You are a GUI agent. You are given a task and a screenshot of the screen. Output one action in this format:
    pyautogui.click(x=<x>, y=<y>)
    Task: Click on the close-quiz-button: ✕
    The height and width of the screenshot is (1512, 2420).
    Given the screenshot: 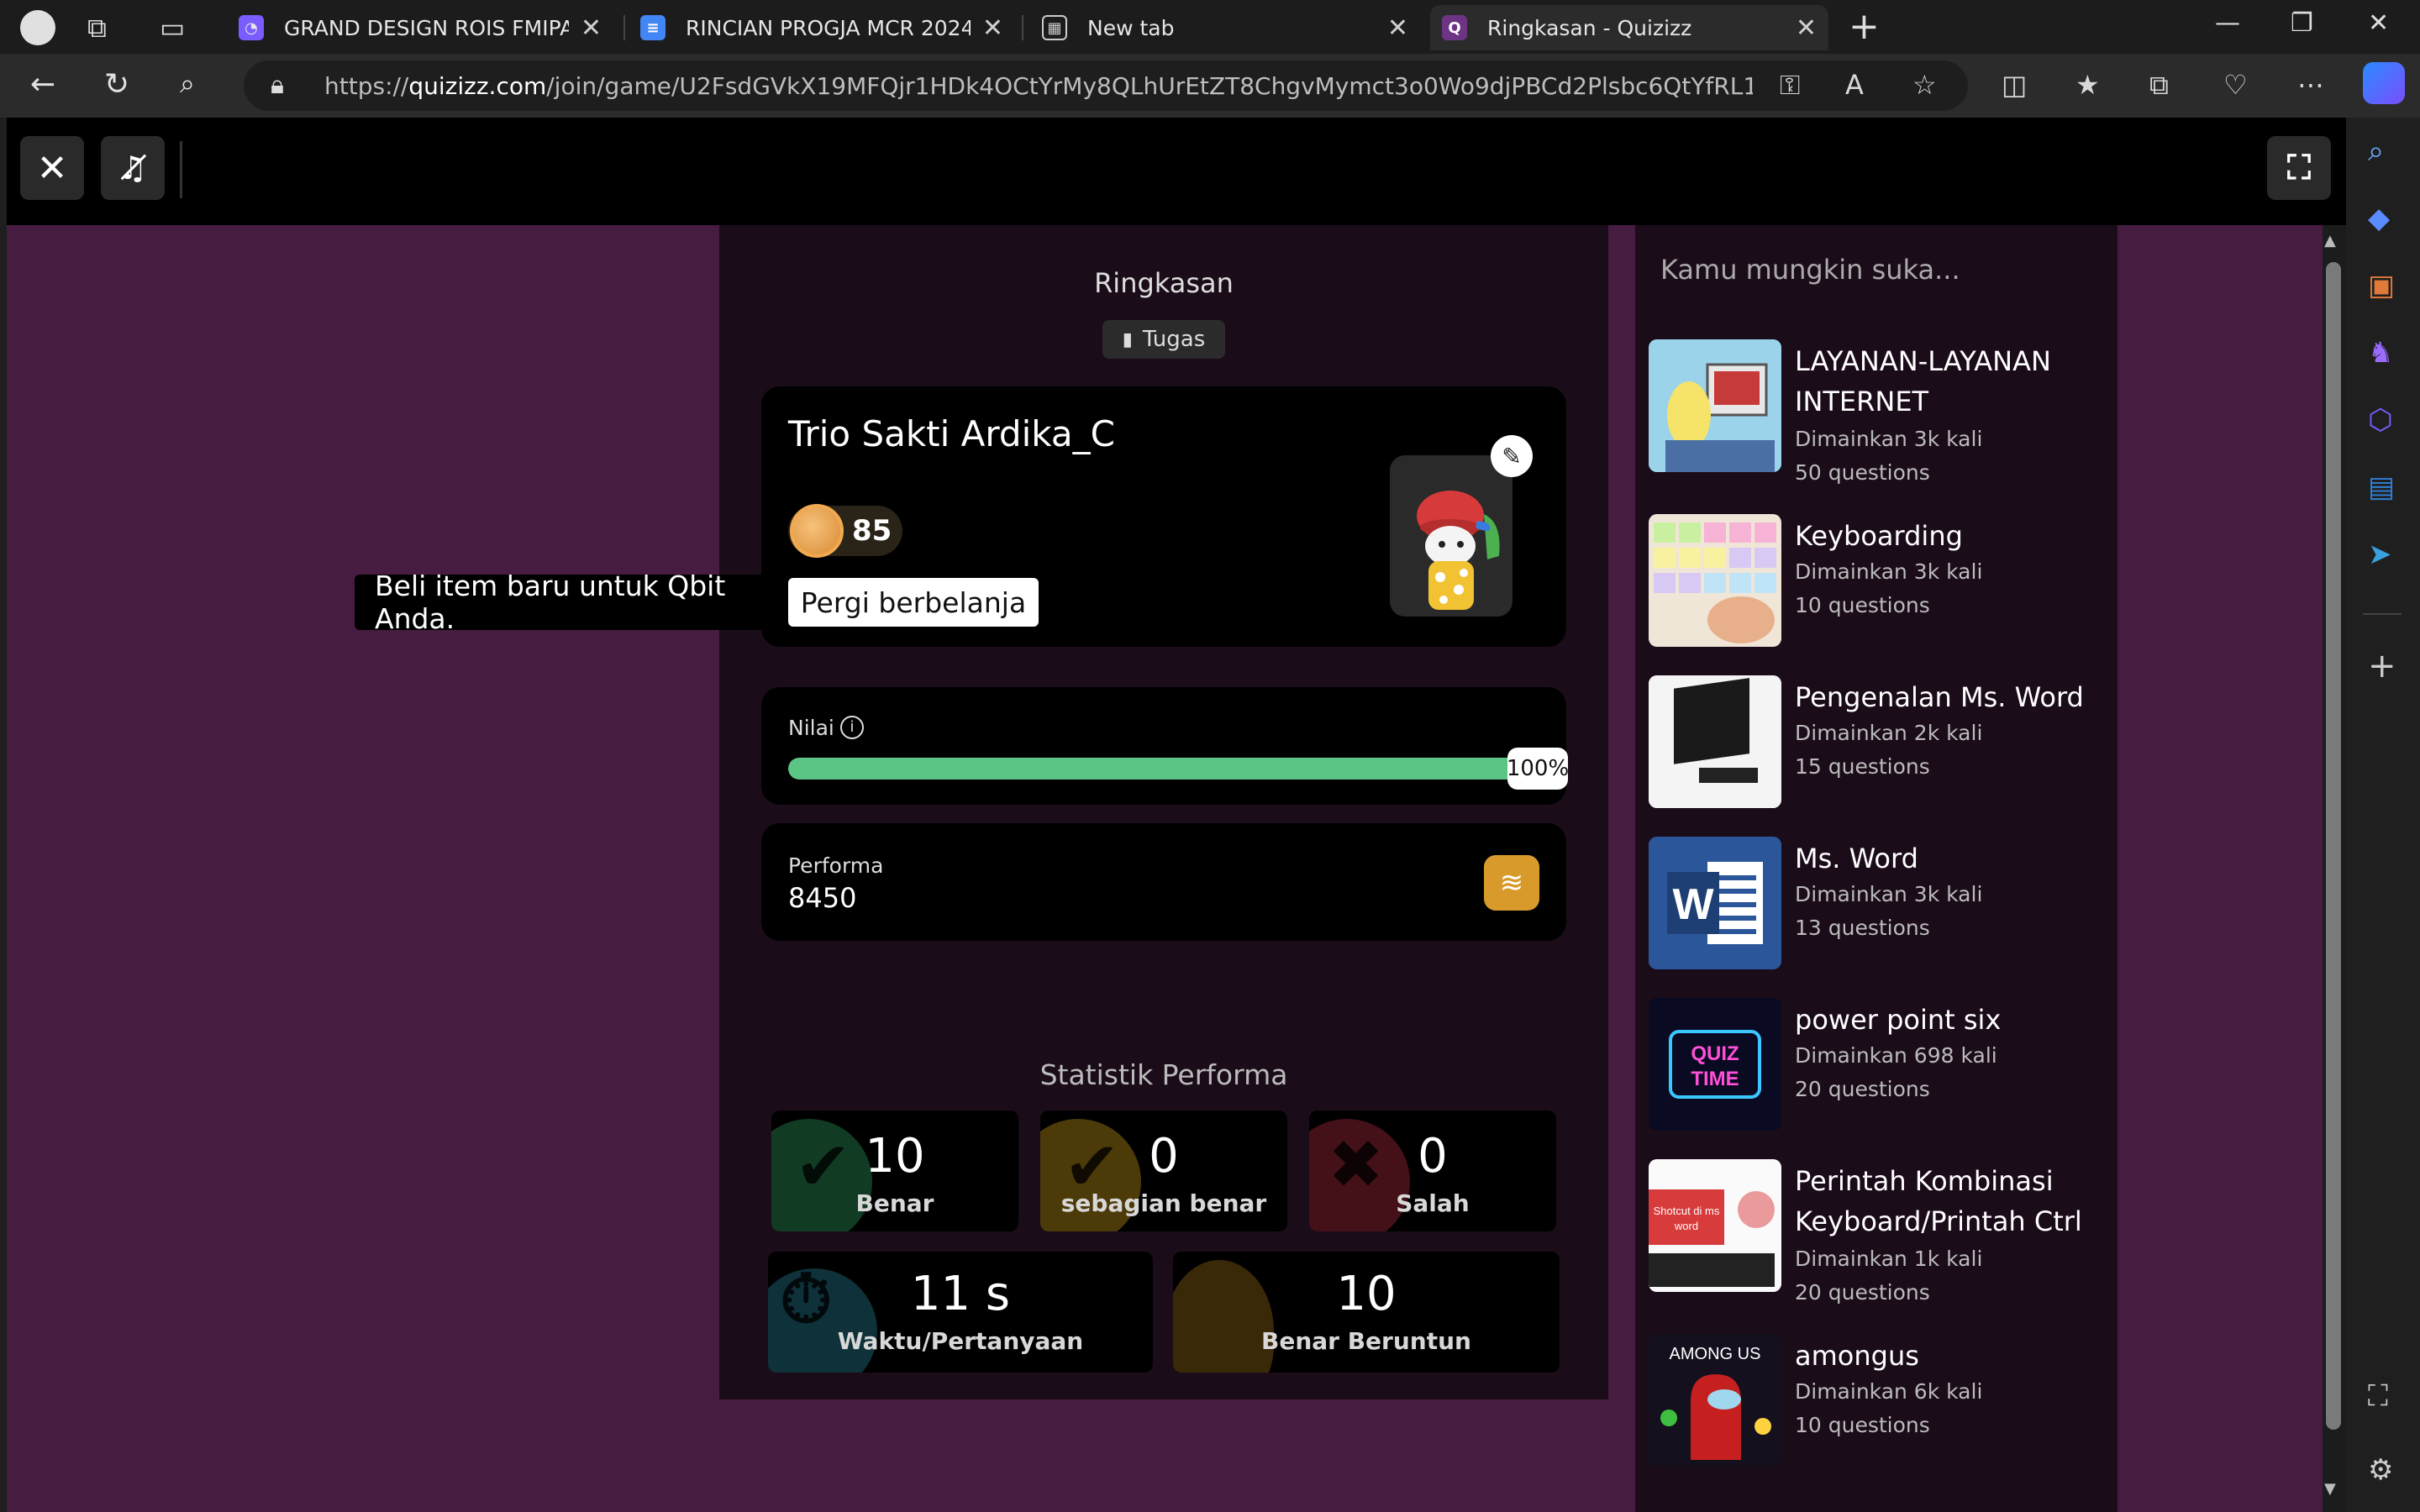 What is the action you would take?
    pyautogui.click(x=52, y=168)
    